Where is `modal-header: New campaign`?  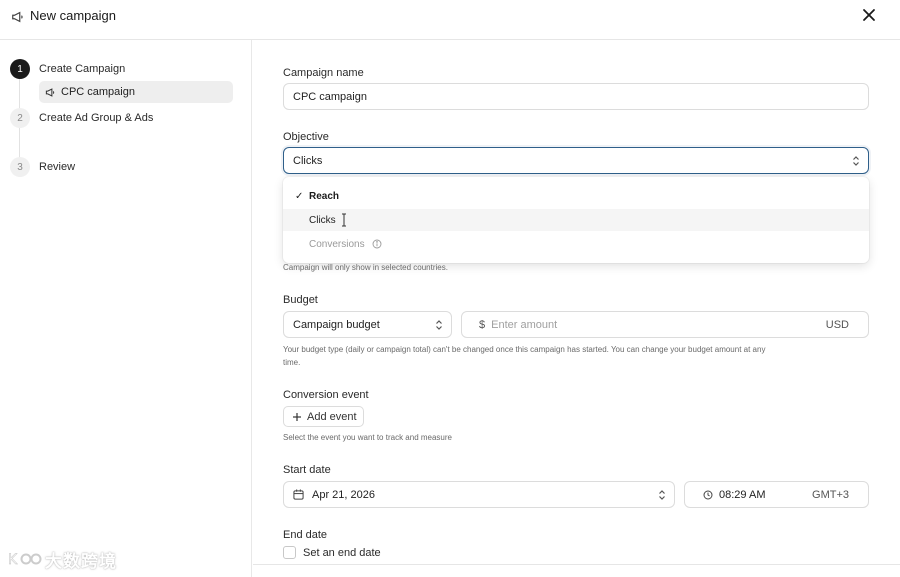
modal-header: New campaign is located at coordinates (450, 20).